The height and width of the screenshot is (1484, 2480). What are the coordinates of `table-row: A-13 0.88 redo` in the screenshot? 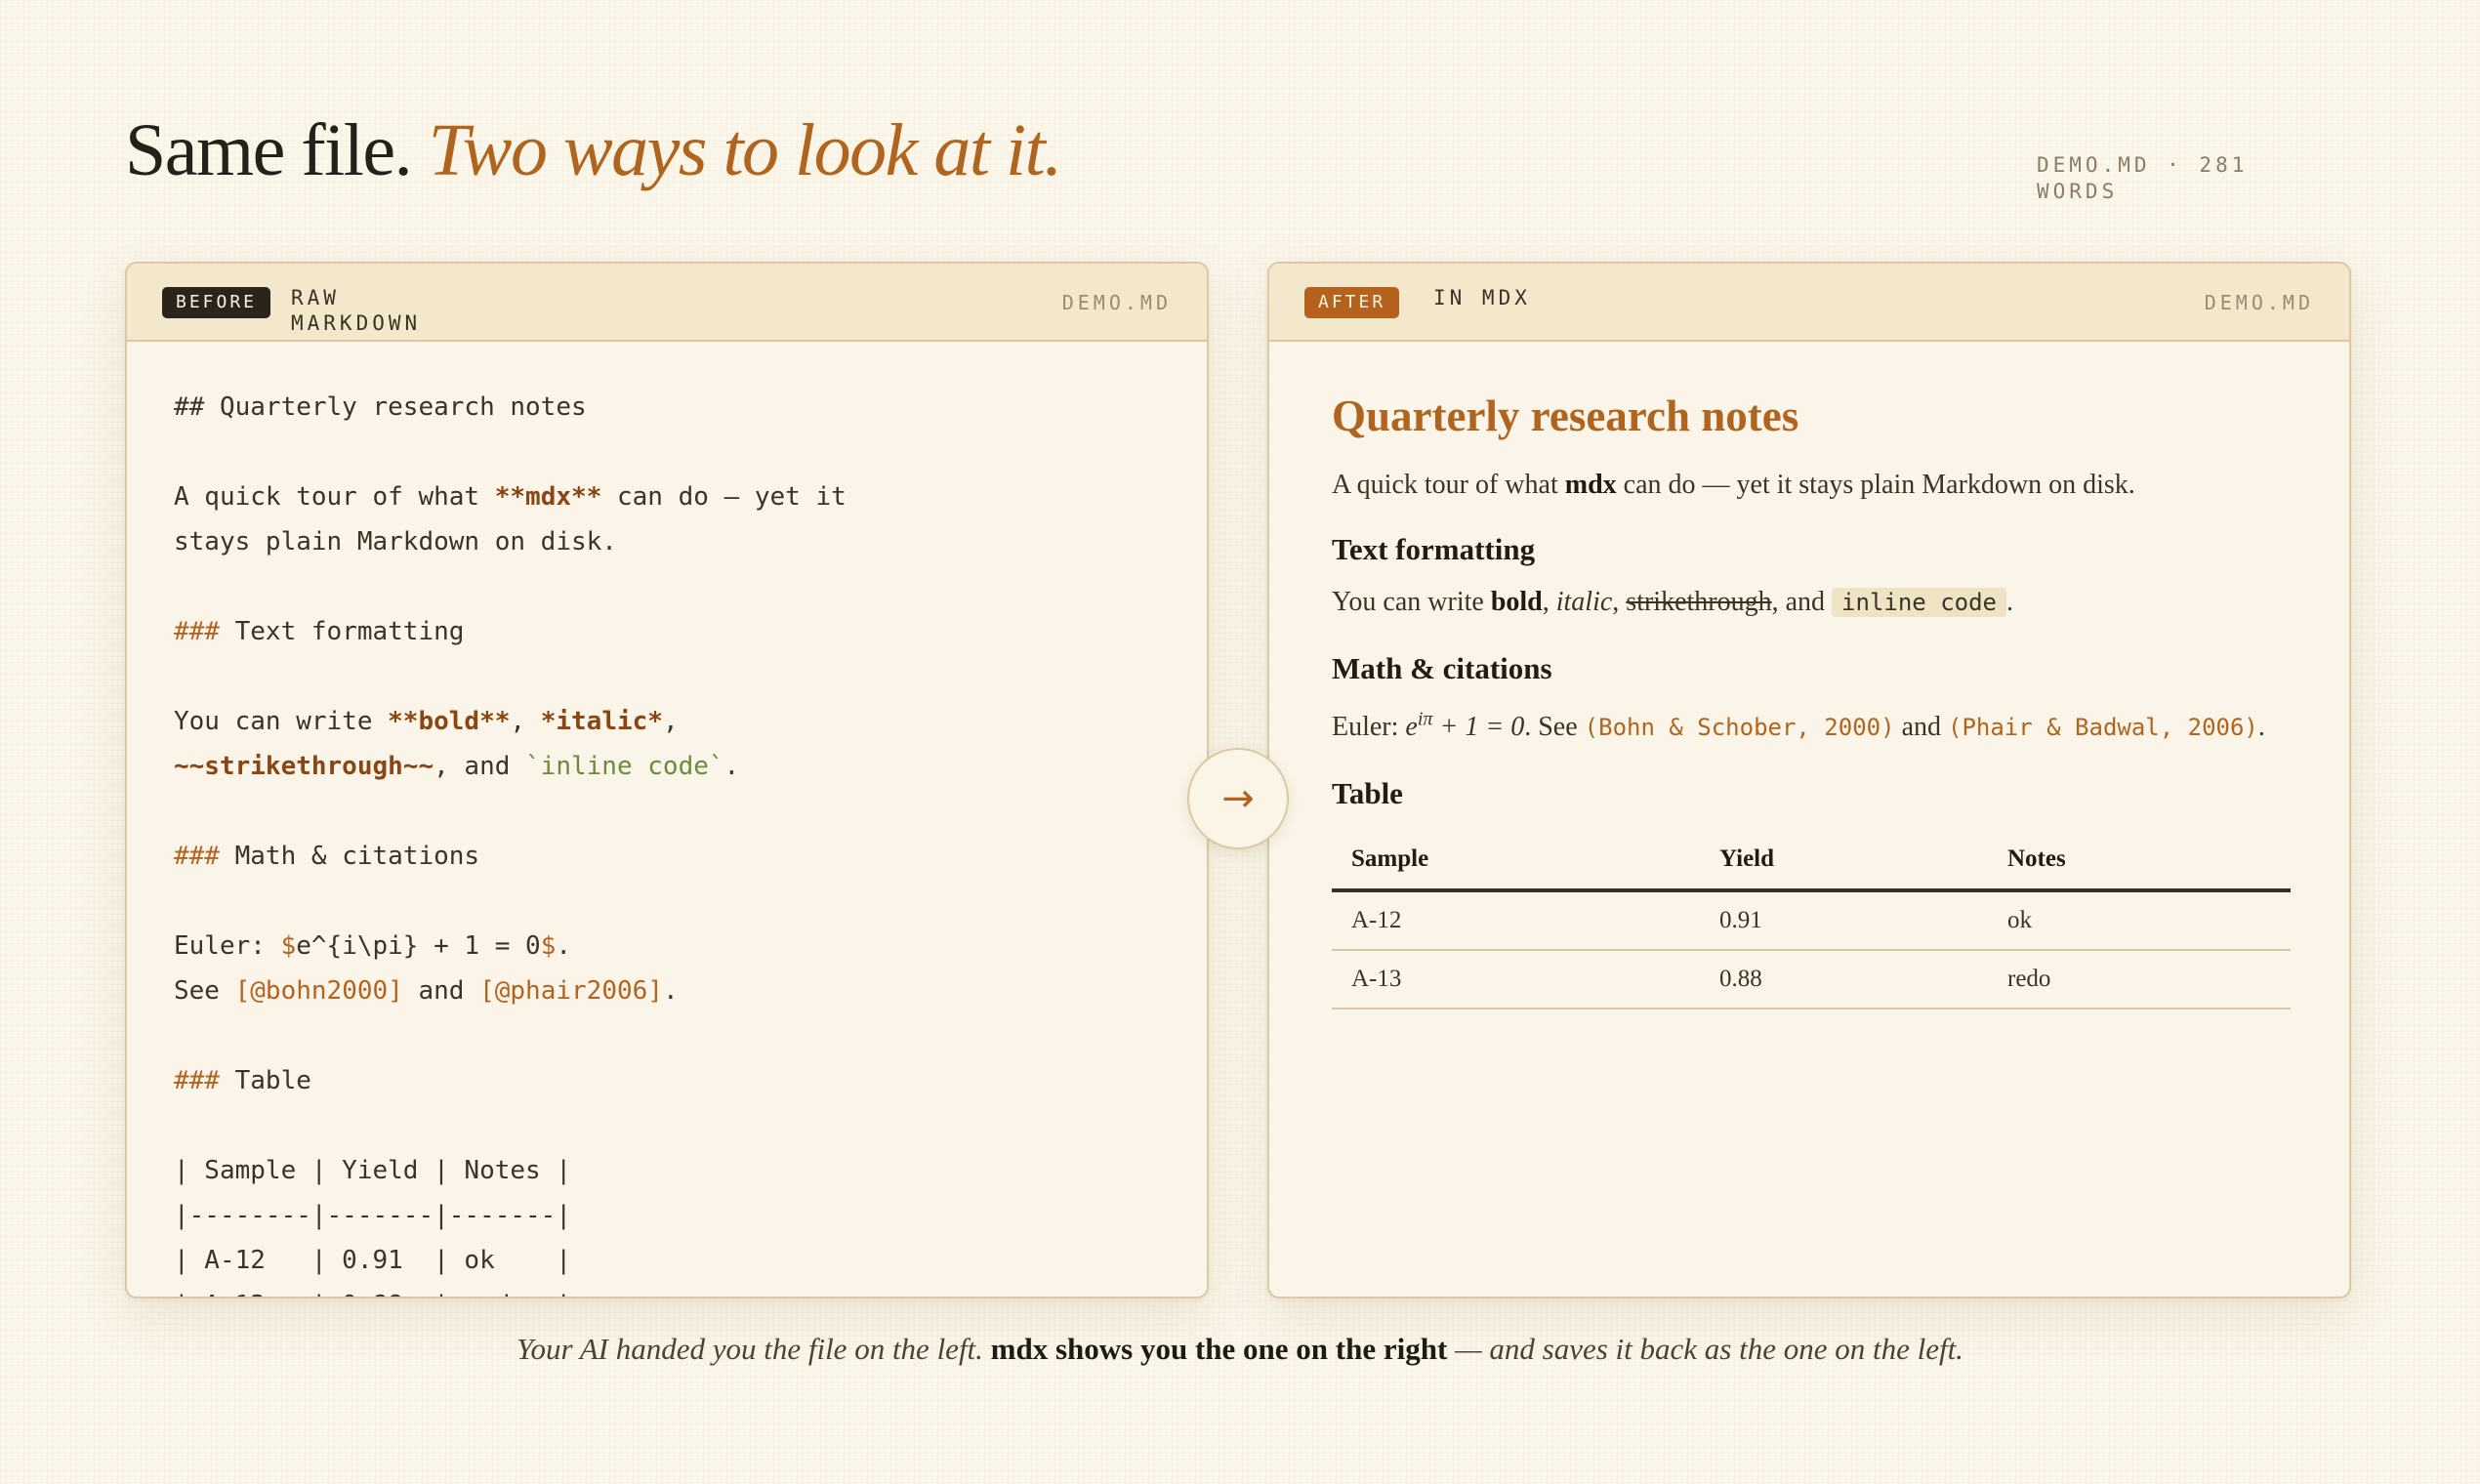 It's located at (1812, 980).